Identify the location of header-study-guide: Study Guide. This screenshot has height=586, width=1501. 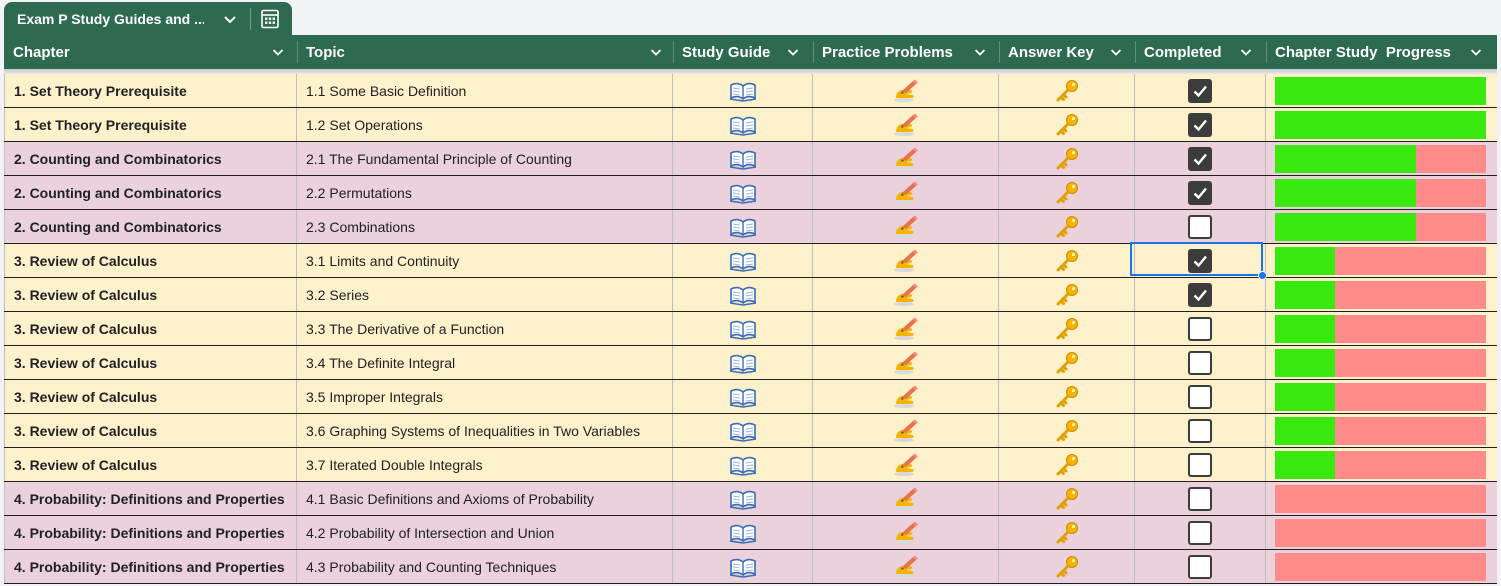
(743, 52).